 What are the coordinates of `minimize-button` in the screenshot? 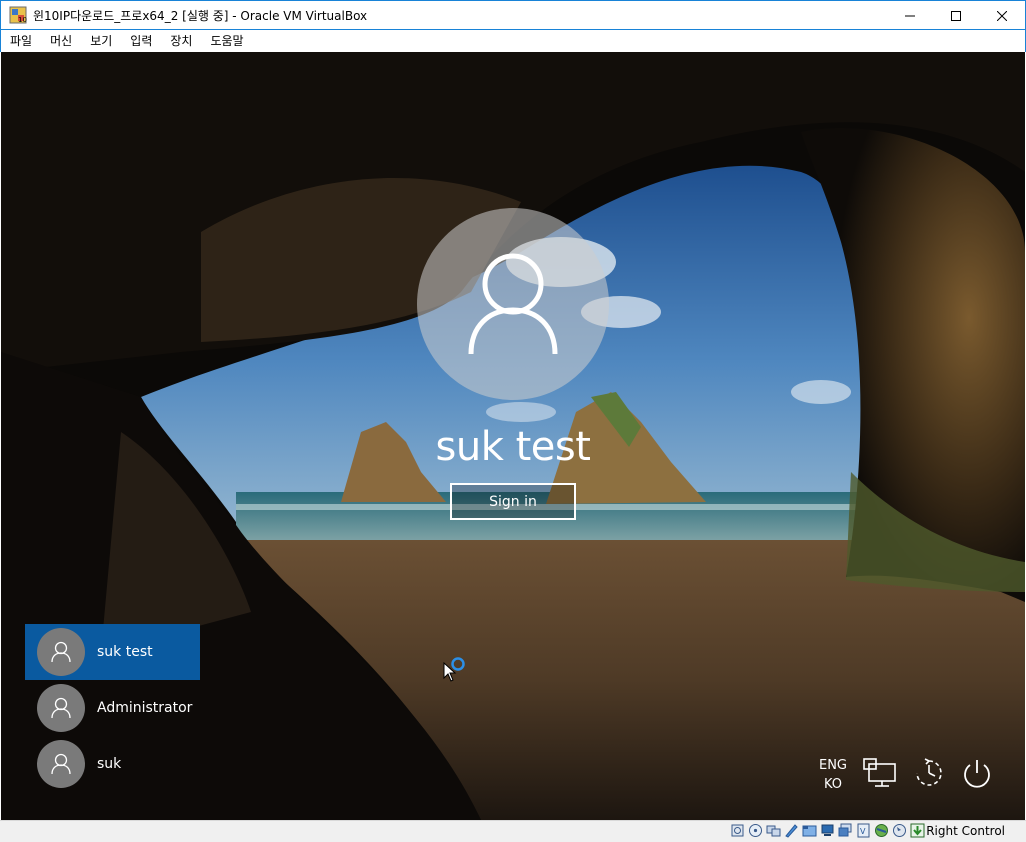 It's located at (910, 15).